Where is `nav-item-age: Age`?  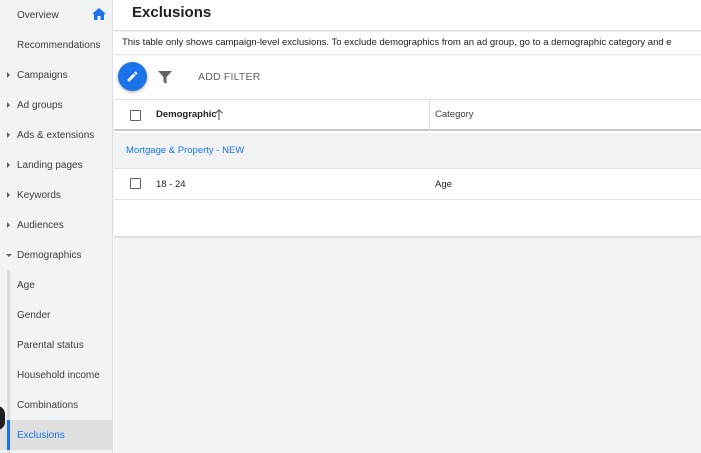 nav-item-age: Age is located at coordinates (56, 285).